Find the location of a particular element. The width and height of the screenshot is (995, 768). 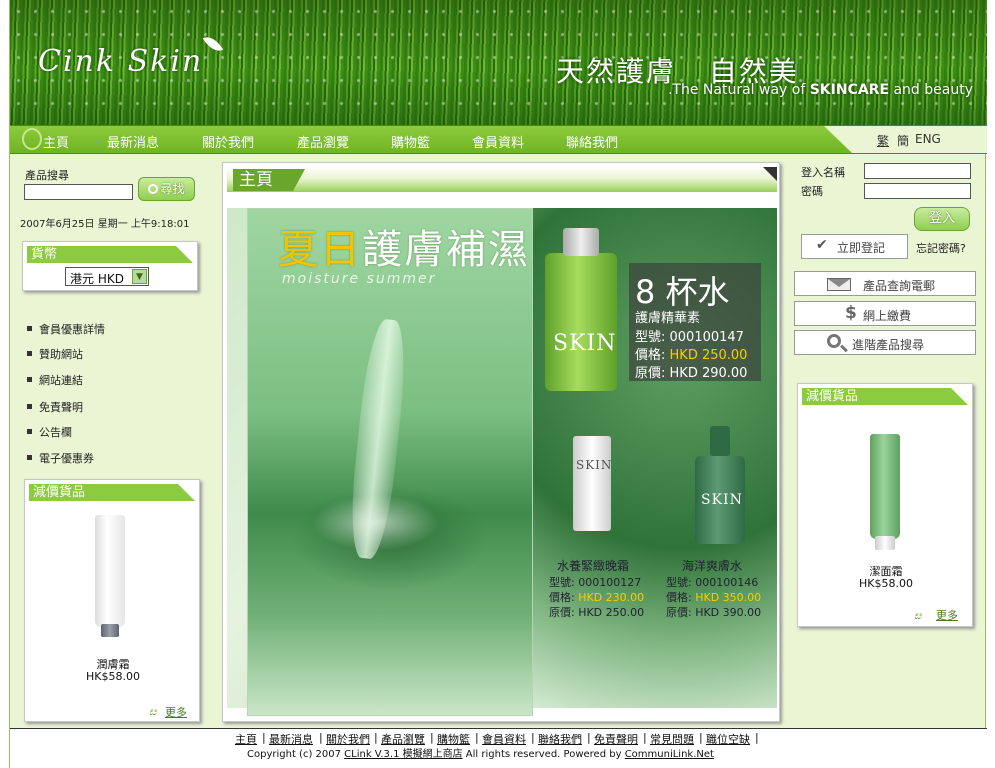

dollar-icon: $ is located at coordinates (851, 313).